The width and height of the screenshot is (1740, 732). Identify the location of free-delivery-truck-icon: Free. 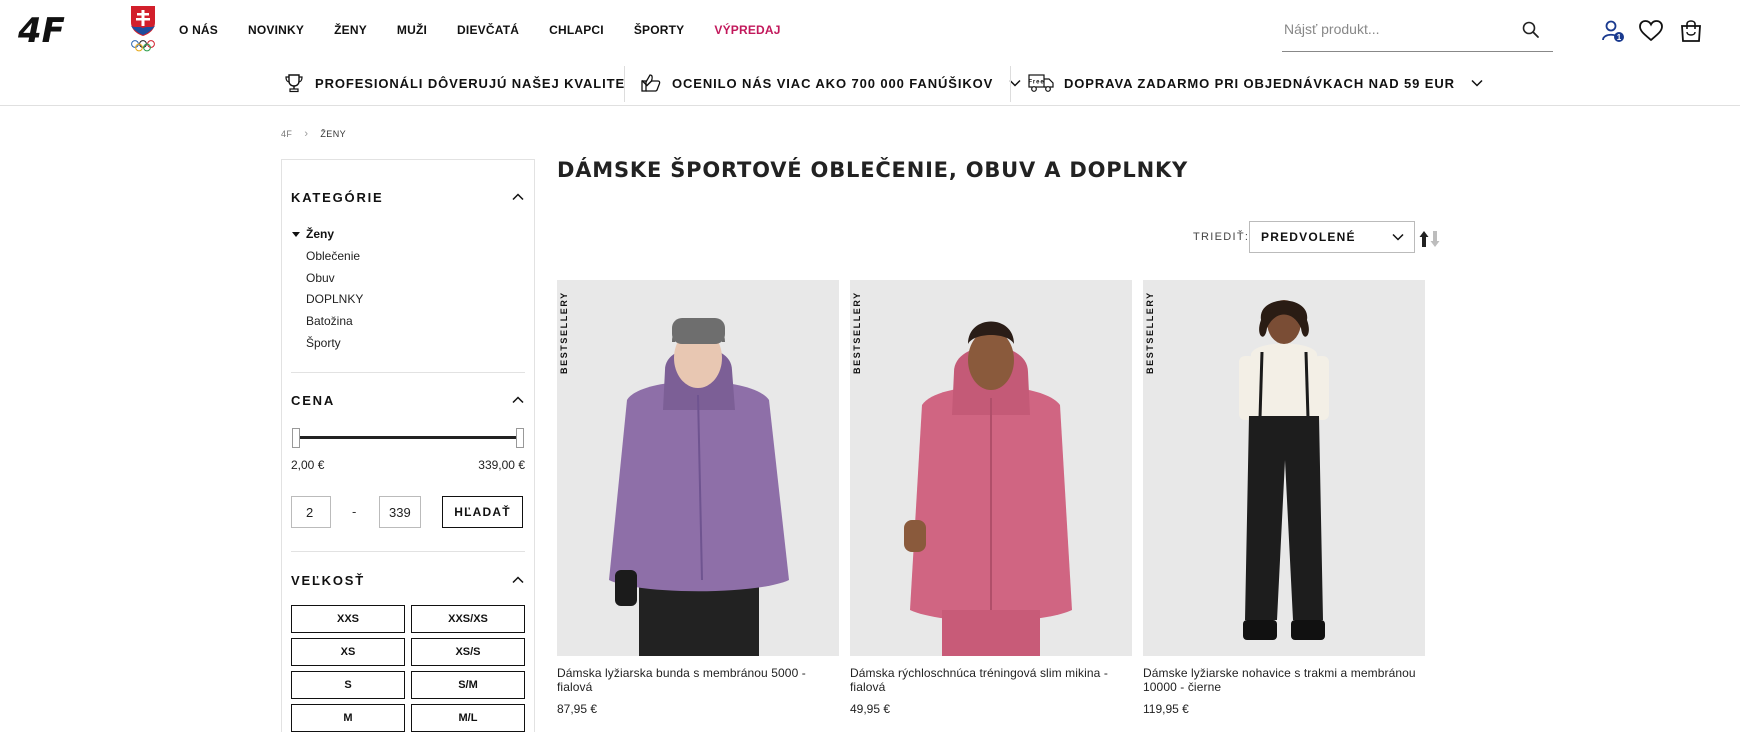
(1041, 83).